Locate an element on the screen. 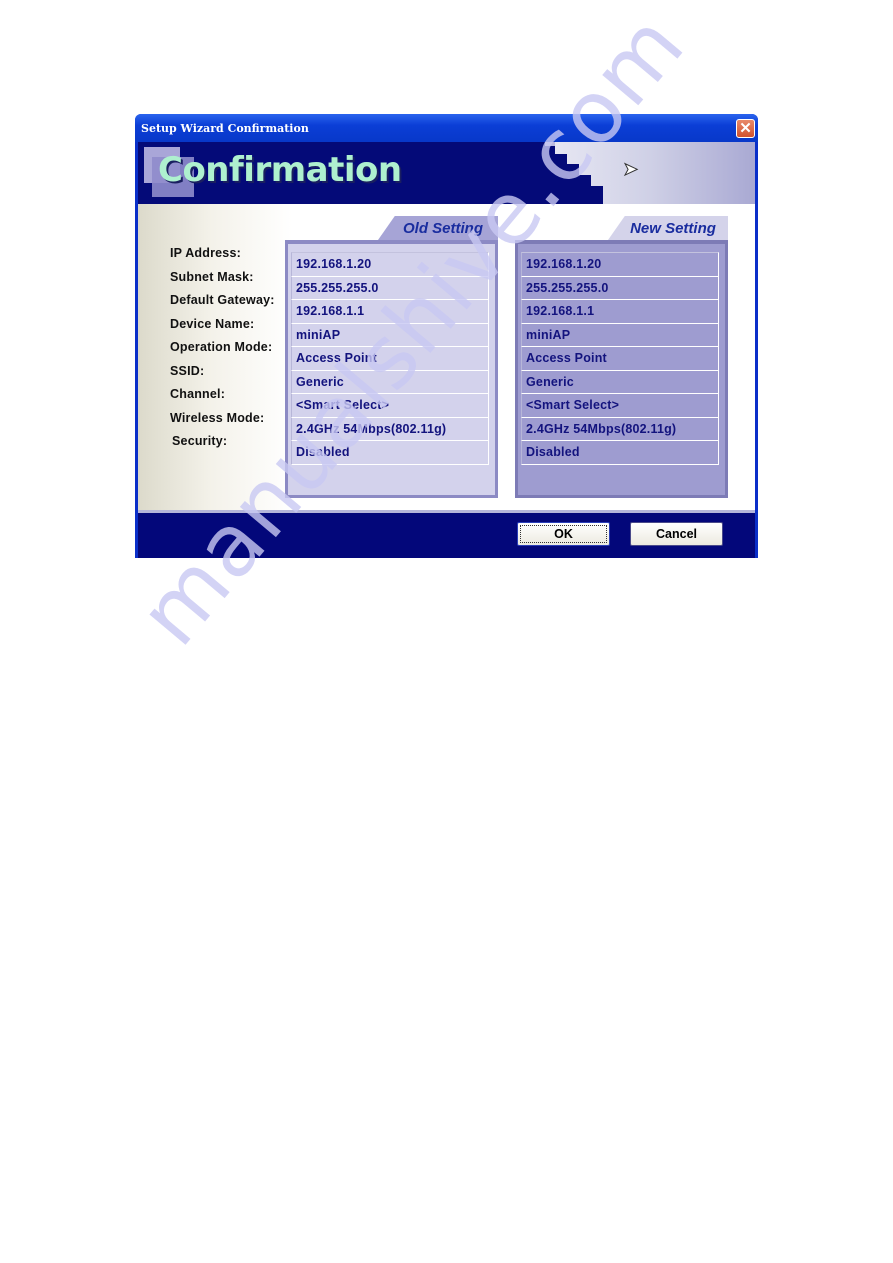 The image size is (893, 1263). new-subnet-mask: 255.255.255.0 is located at coordinates (620, 288).